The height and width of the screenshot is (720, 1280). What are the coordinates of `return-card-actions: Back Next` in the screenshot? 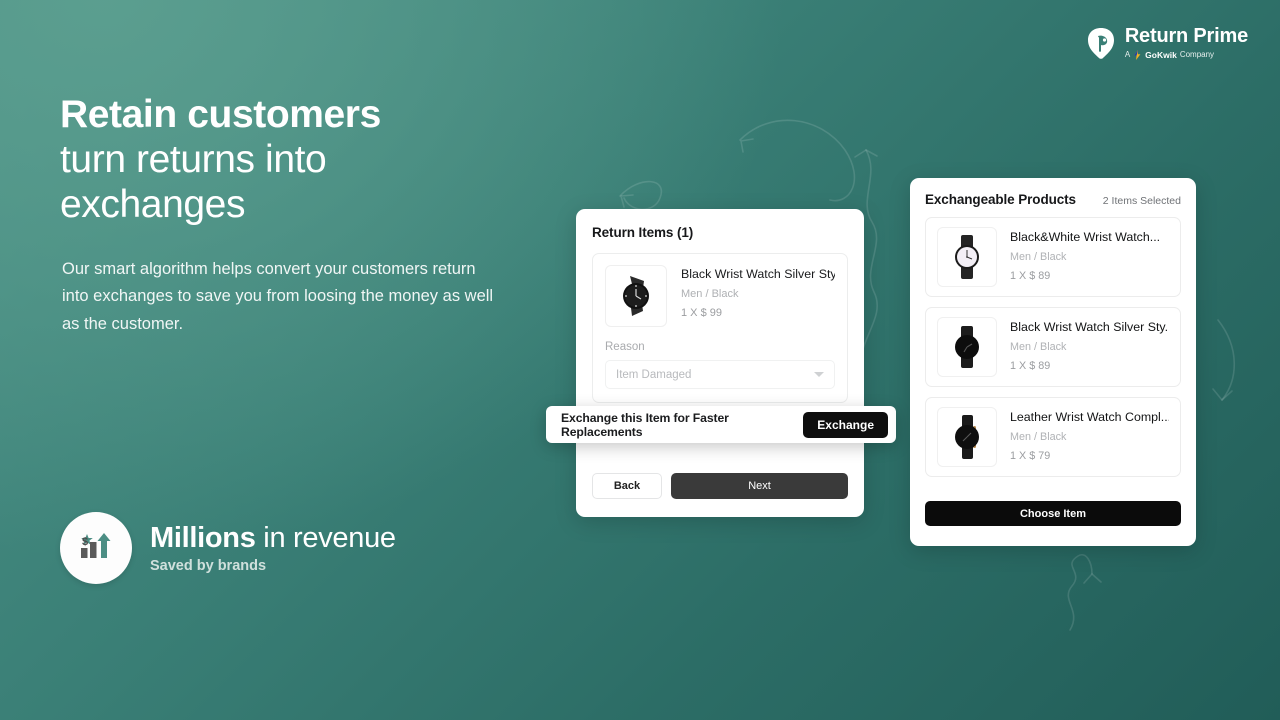 It's located at (720, 486).